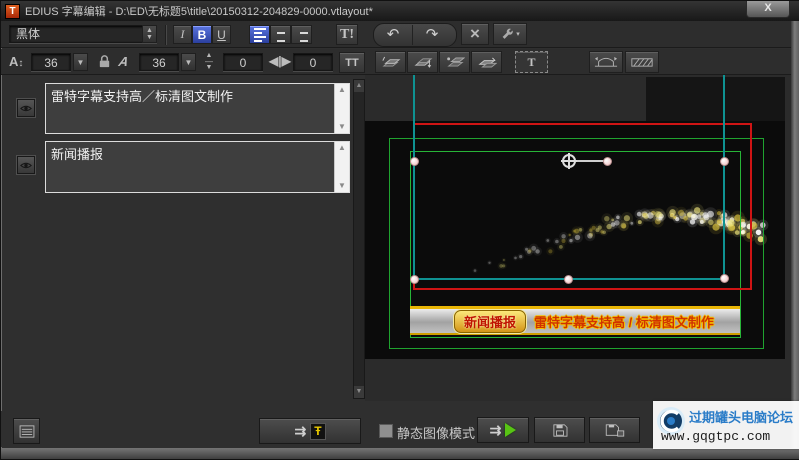 This screenshot has width=799, height=460. What do you see at coordinates (386, 431) in the screenshot?
I see `static-image-checkbox` at bounding box center [386, 431].